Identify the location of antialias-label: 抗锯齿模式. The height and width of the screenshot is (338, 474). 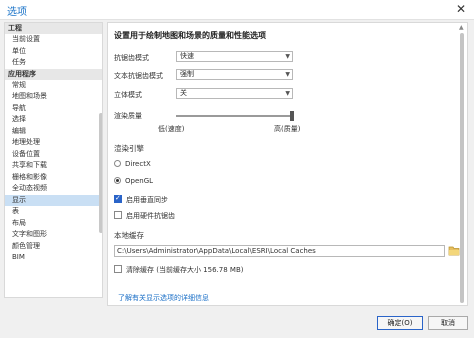
(131, 58).